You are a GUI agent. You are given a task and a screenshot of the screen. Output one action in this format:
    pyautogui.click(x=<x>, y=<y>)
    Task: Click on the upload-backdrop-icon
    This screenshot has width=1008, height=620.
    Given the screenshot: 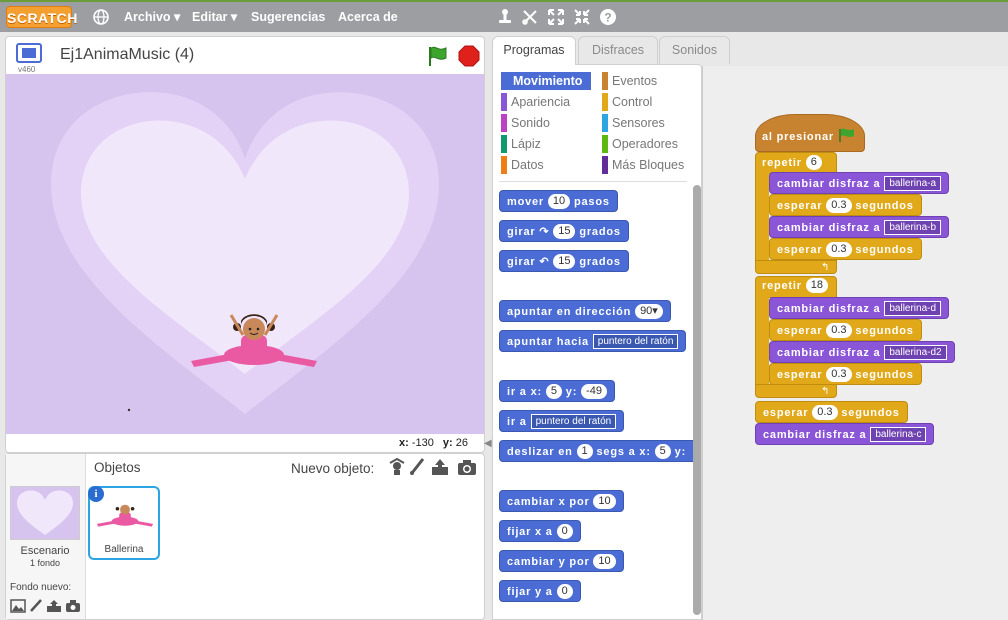 What is the action you would take?
    pyautogui.click(x=54, y=606)
    